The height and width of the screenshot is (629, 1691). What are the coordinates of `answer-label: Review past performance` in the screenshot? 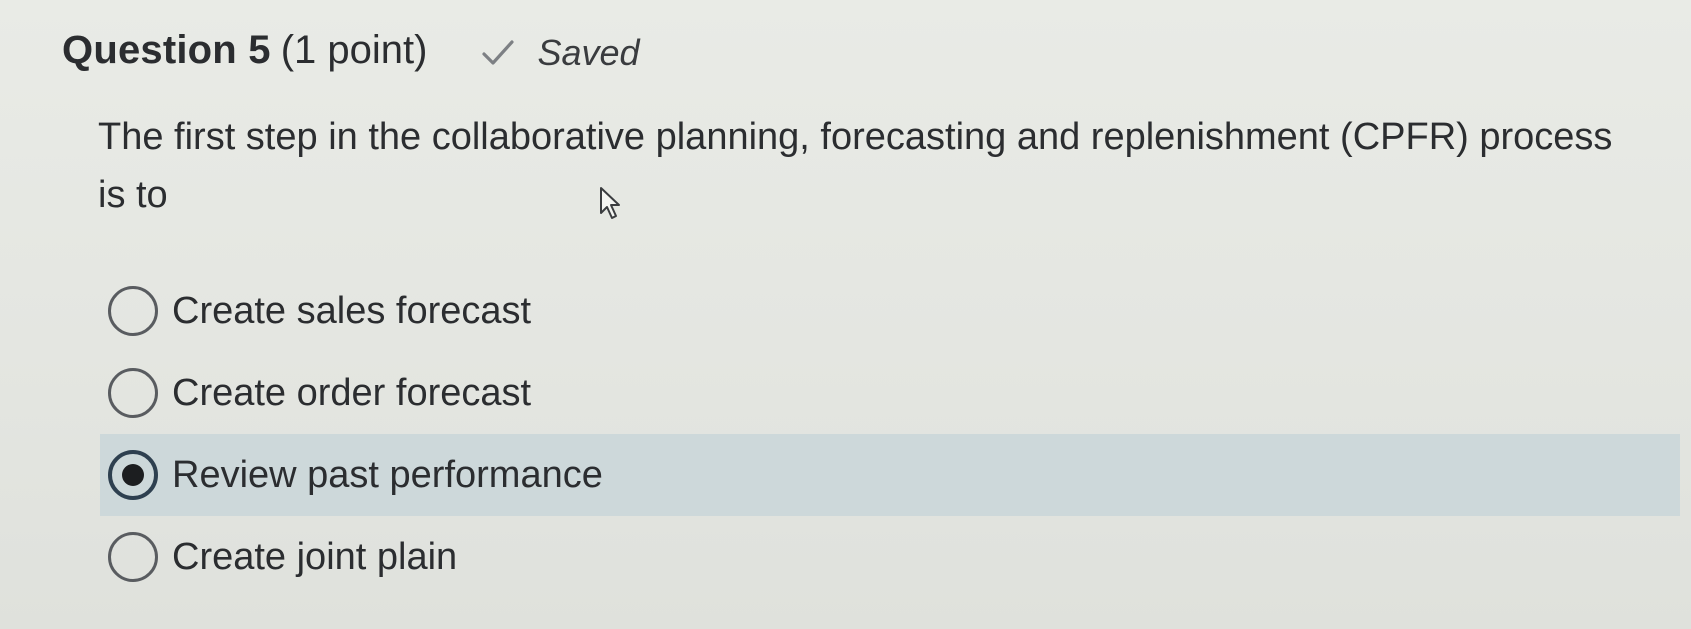 It's located at (387, 474).